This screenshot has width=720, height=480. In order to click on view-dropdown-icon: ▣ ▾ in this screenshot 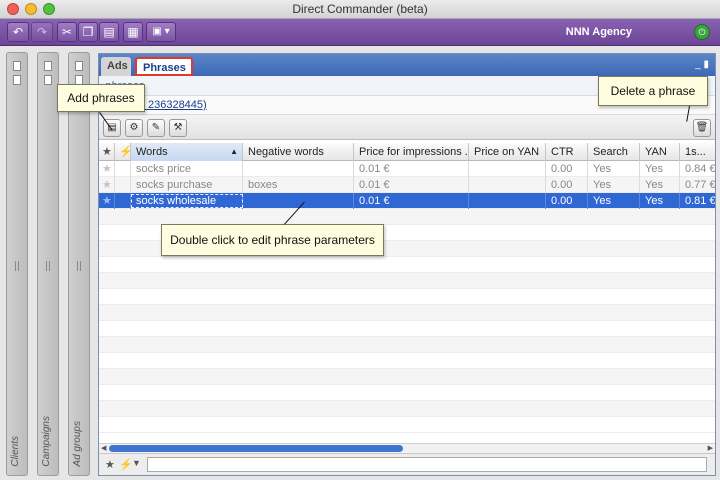, I will do `click(161, 31)`.